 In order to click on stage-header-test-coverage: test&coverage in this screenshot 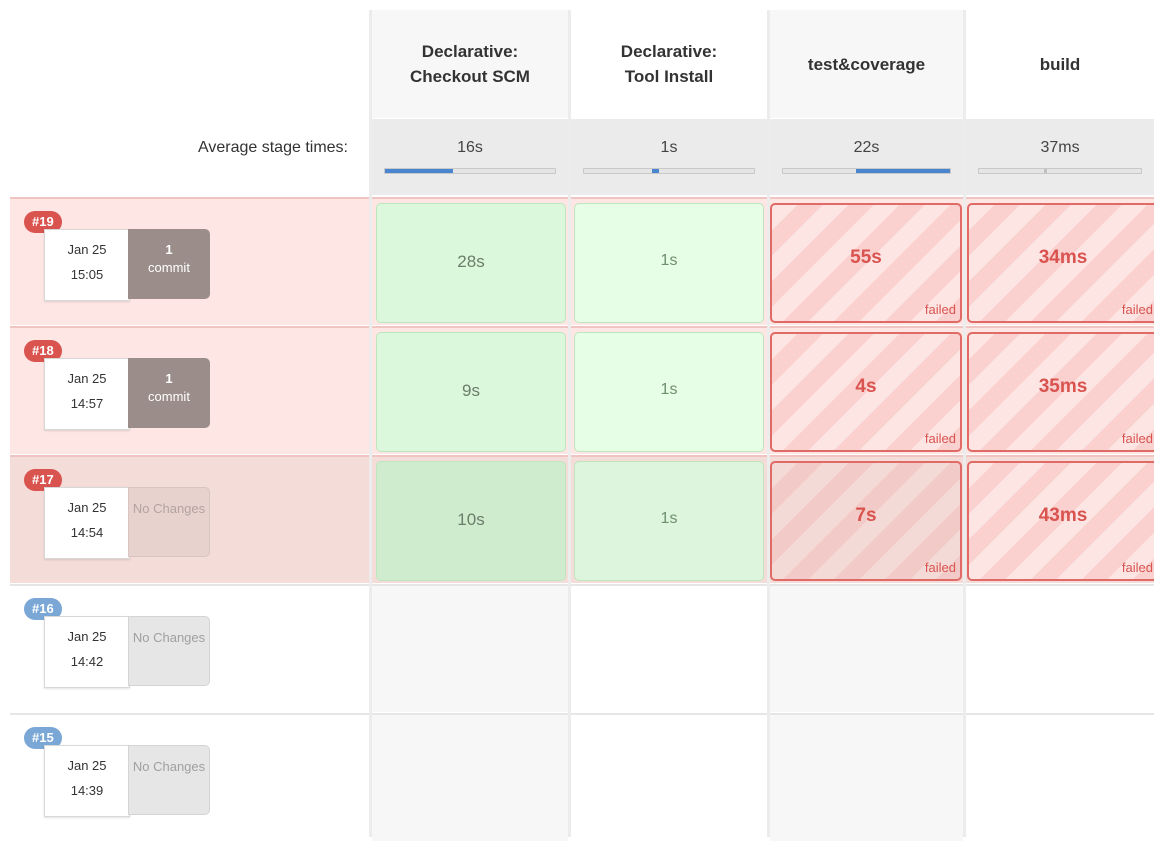, I will do `click(866, 64)`.